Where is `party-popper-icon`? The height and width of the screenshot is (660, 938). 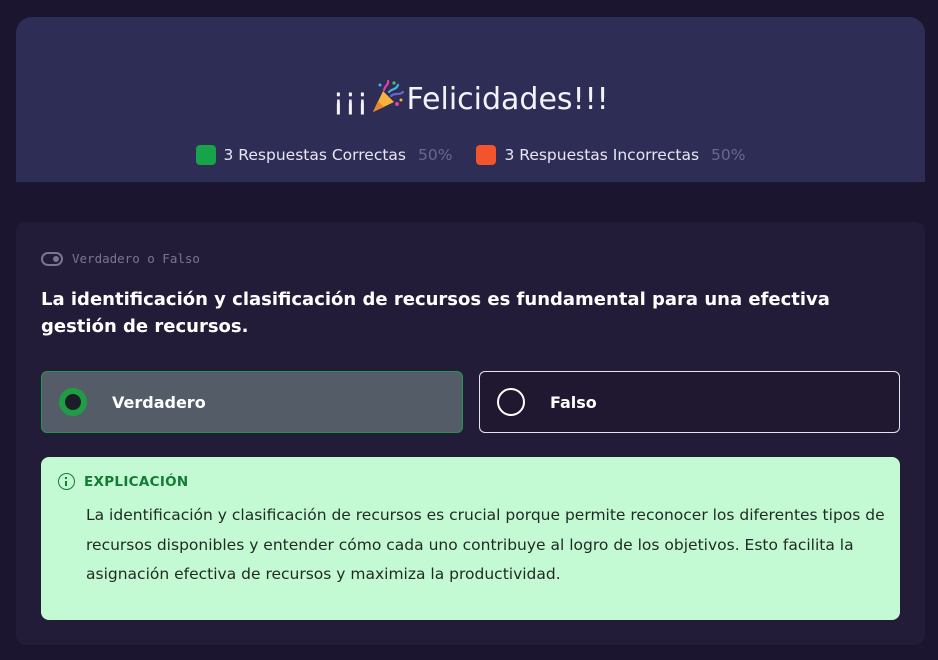
party-popper-icon is located at coordinates (389, 95).